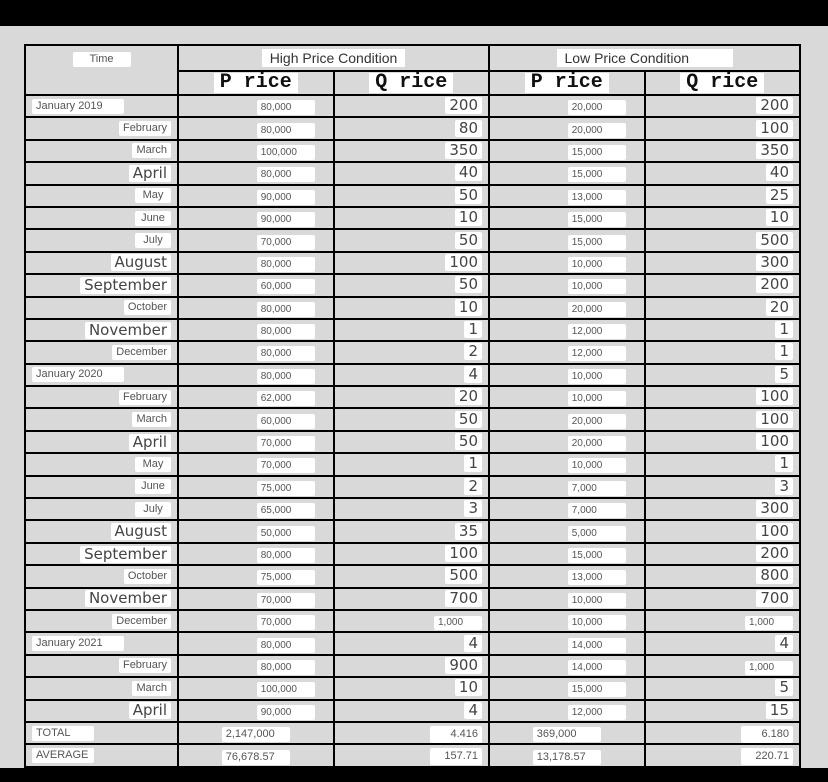 Image resolution: width=828 pixels, height=782 pixels. What do you see at coordinates (567, 576) in the screenshot?
I see `low-price-cell: 13,000` at bounding box center [567, 576].